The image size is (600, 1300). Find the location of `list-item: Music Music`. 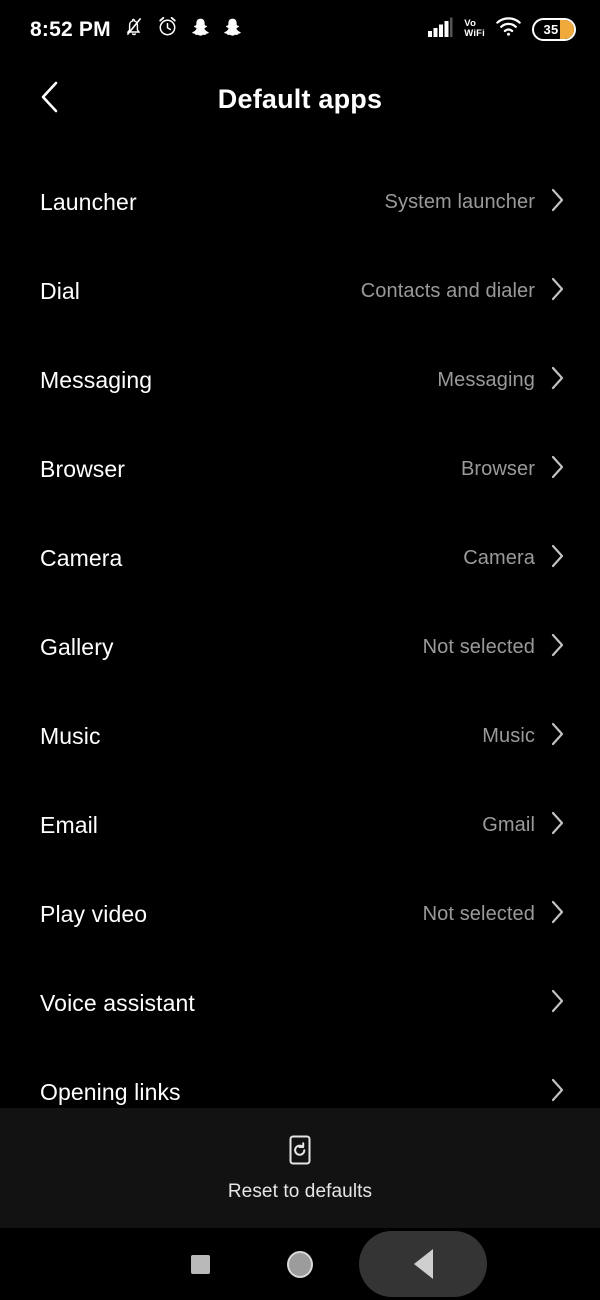

list-item: Music Music is located at coordinates (300, 736).